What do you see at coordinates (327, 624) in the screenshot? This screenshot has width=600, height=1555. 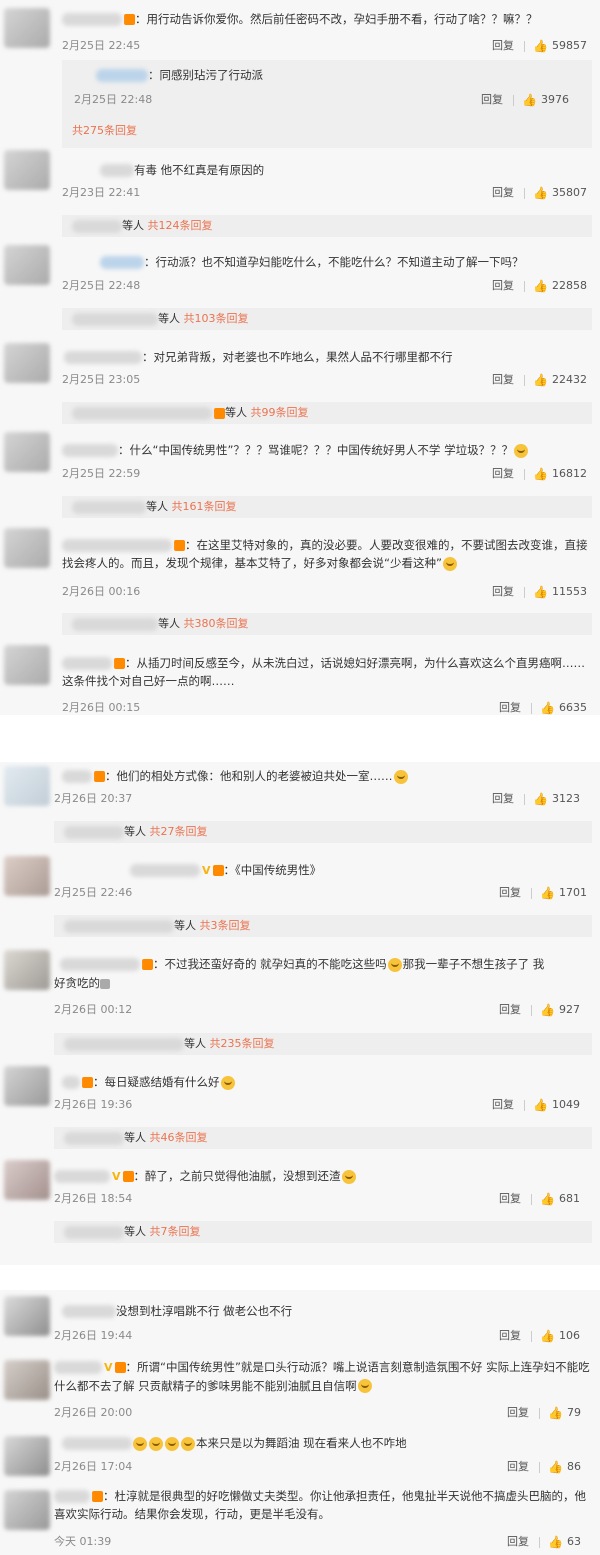 I see `reply-summary: 等人 共380条回复` at bounding box center [327, 624].